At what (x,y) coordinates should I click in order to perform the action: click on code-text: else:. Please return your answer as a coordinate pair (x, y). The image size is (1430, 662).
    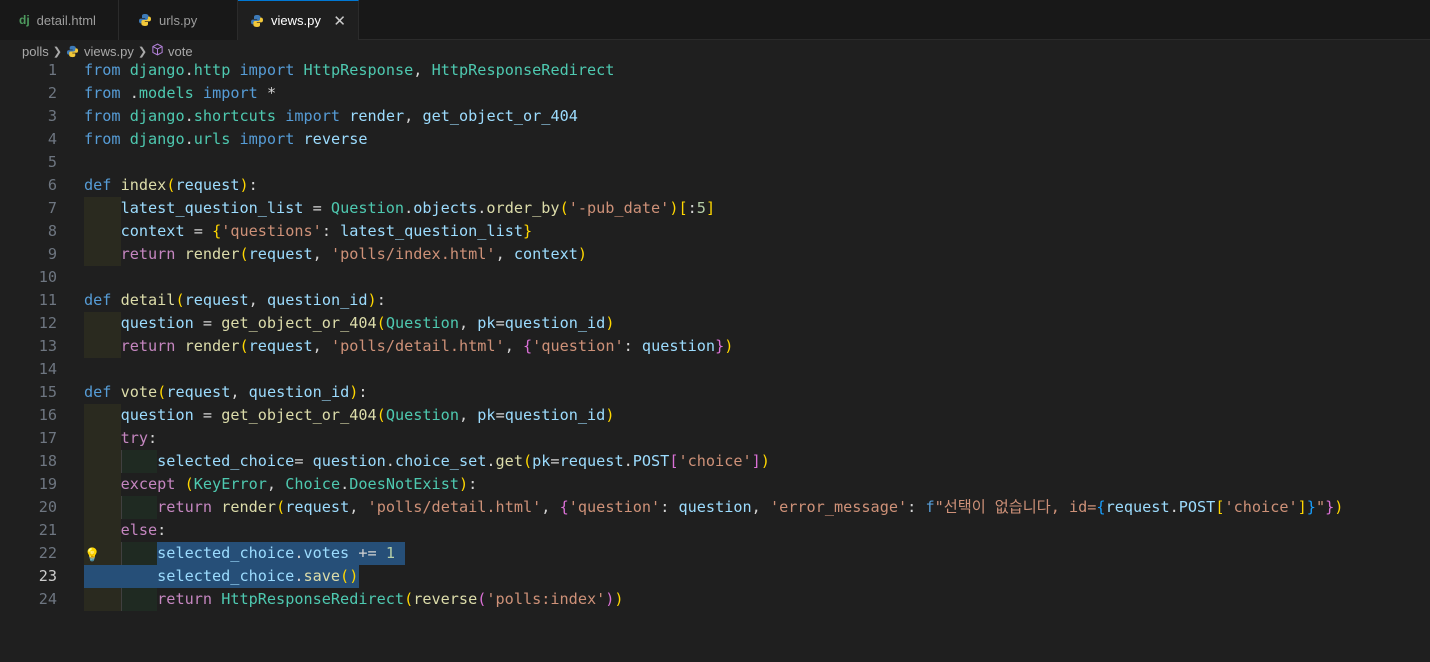
    Looking at the image, I should click on (143, 530).